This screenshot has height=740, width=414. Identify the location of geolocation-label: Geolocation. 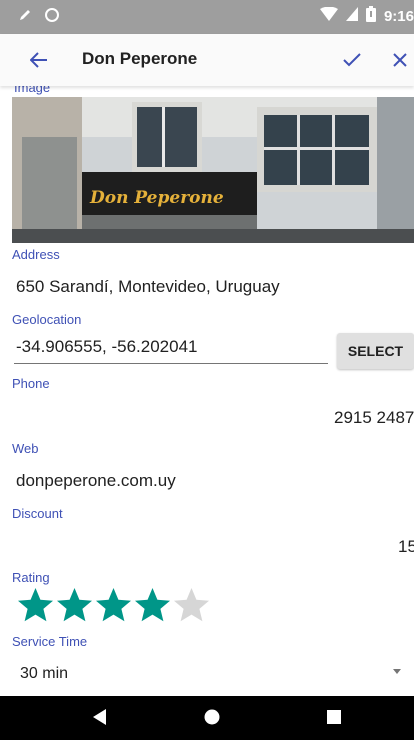
(47, 319).